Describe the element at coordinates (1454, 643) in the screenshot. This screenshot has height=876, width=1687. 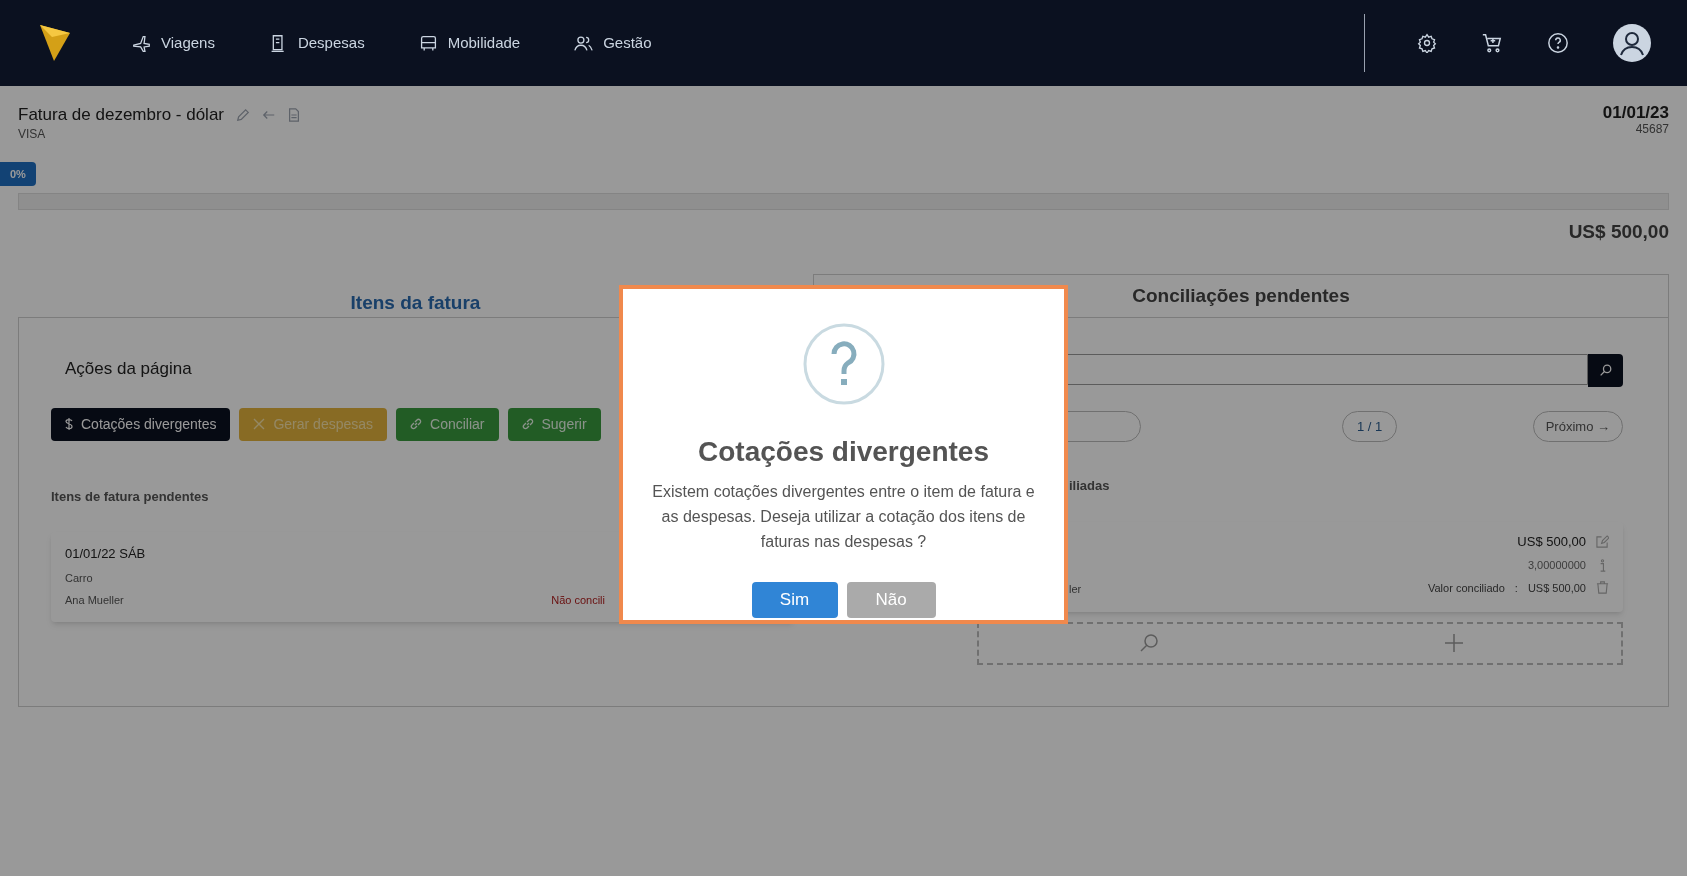
I see `plus-icon` at that location.